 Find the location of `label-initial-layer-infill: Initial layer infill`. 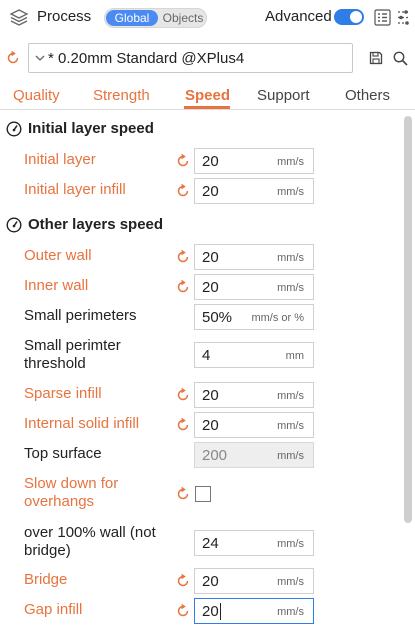

label-initial-layer-infill: Initial layer infill is located at coordinates (75, 189).